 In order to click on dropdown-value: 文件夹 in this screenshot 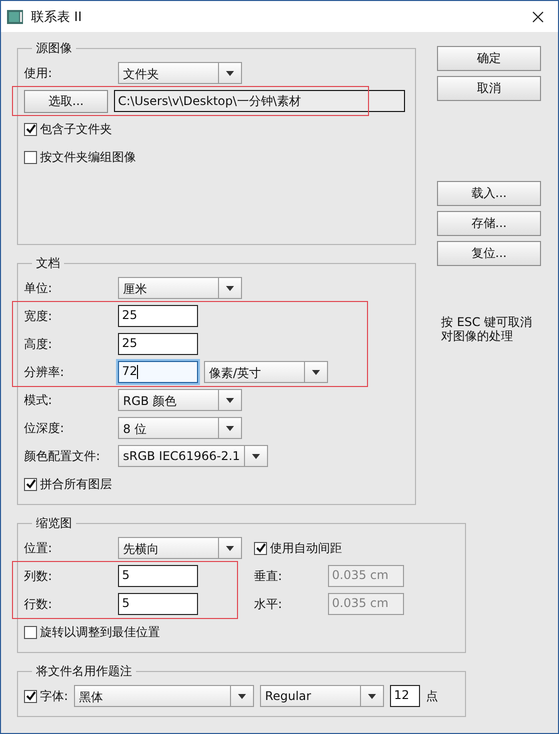, I will do `click(141, 74)`.